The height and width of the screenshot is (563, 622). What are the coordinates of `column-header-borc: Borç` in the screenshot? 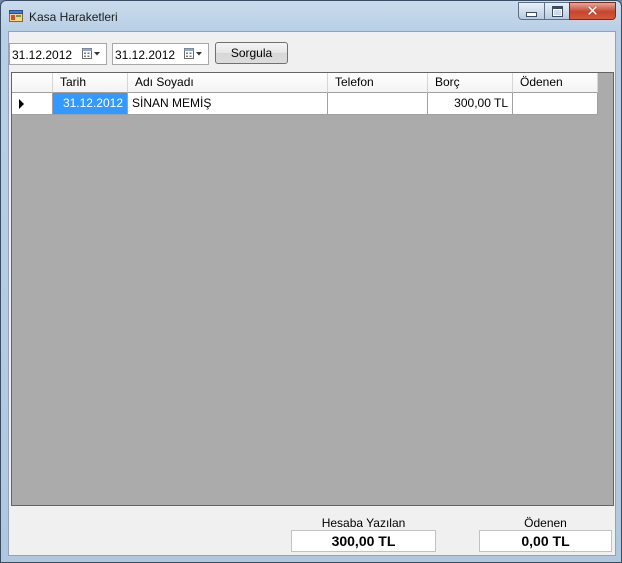 It's located at (470, 83).